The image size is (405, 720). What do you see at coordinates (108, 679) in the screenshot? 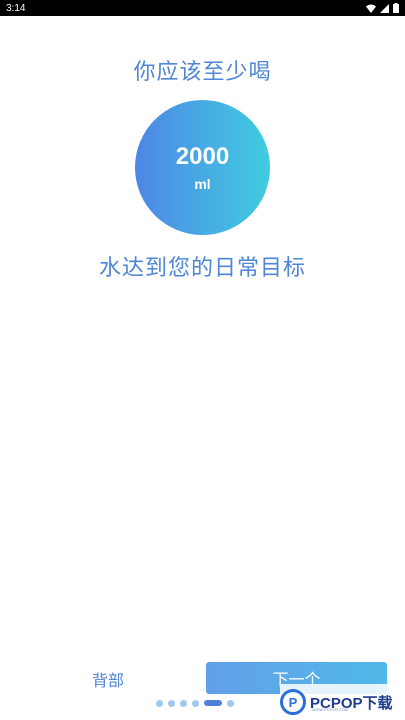
I see `back-button: 背部` at bounding box center [108, 679].